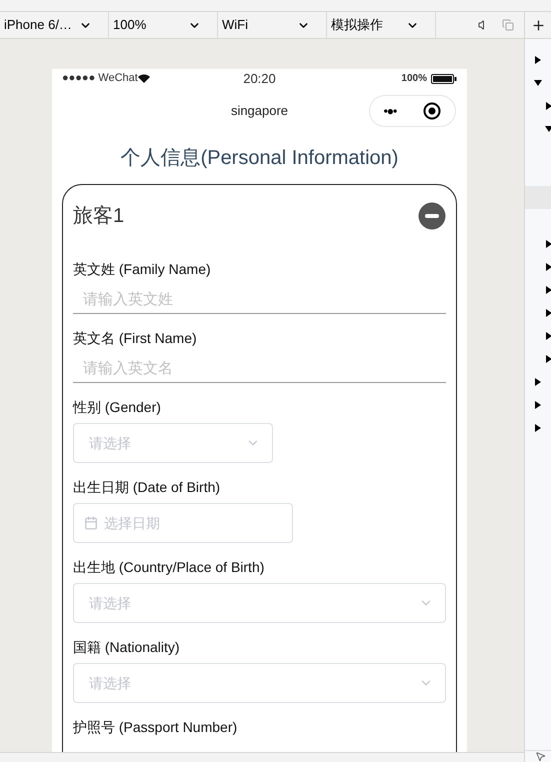 The image size is (551, 762). I want to click on plus-icon, so click(538, 25).